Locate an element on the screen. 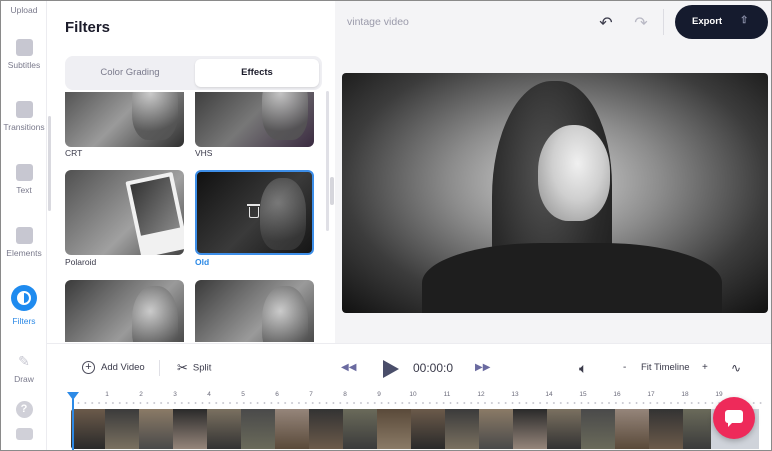  plus-icon: + is located at coordinates (88, 367).